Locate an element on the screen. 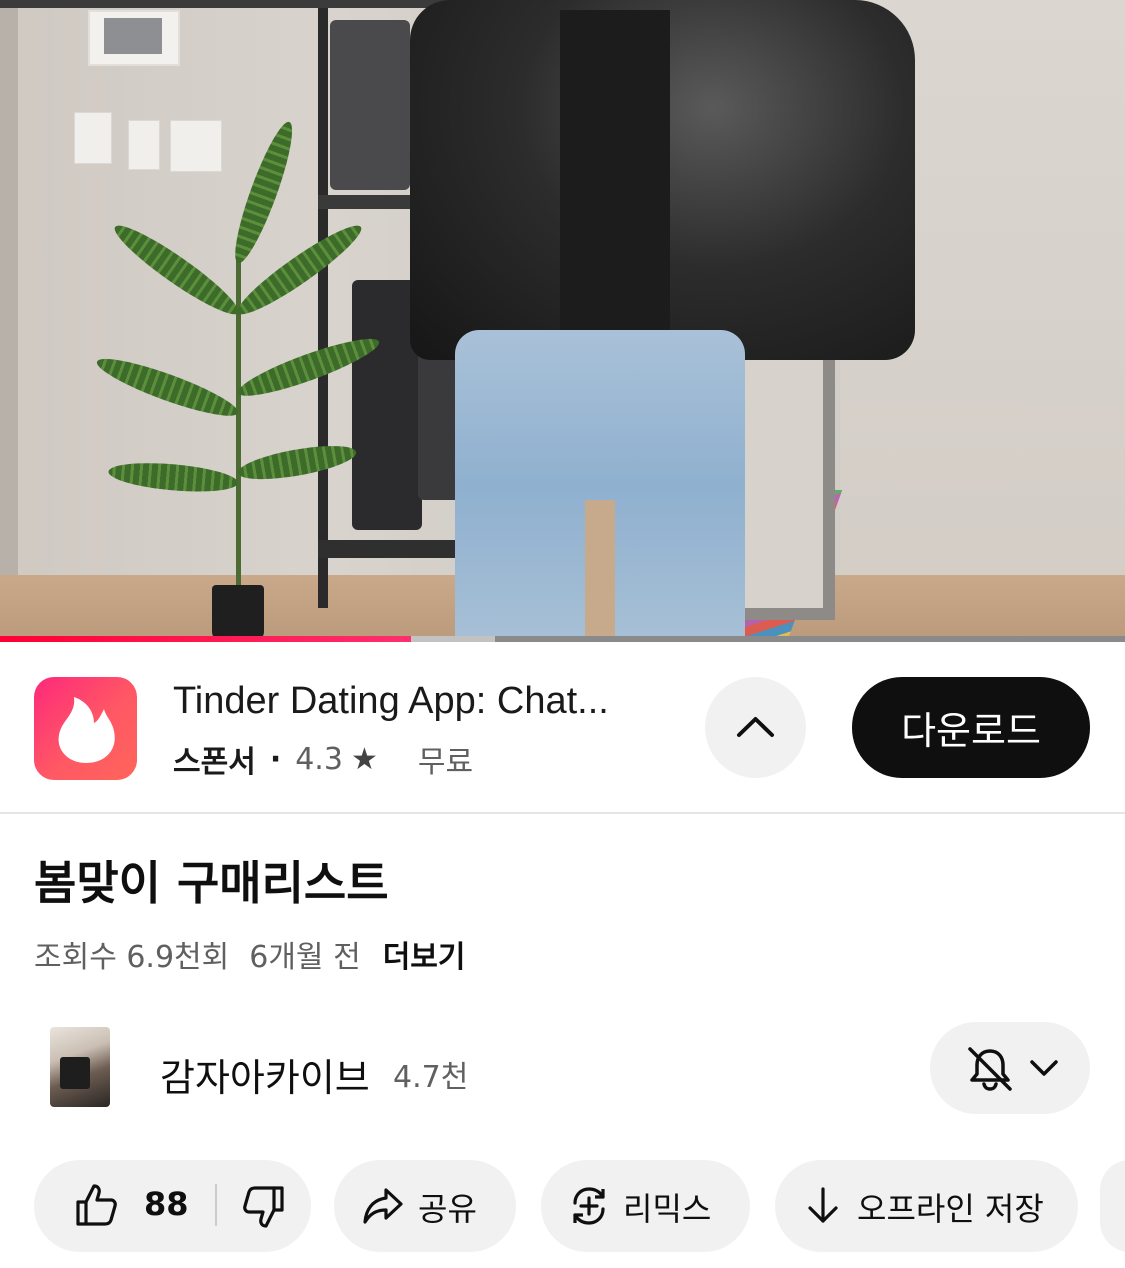 The image size is (1125, 1268). channel-name: 감자아카이브 is located at coordinates (265, 1074).